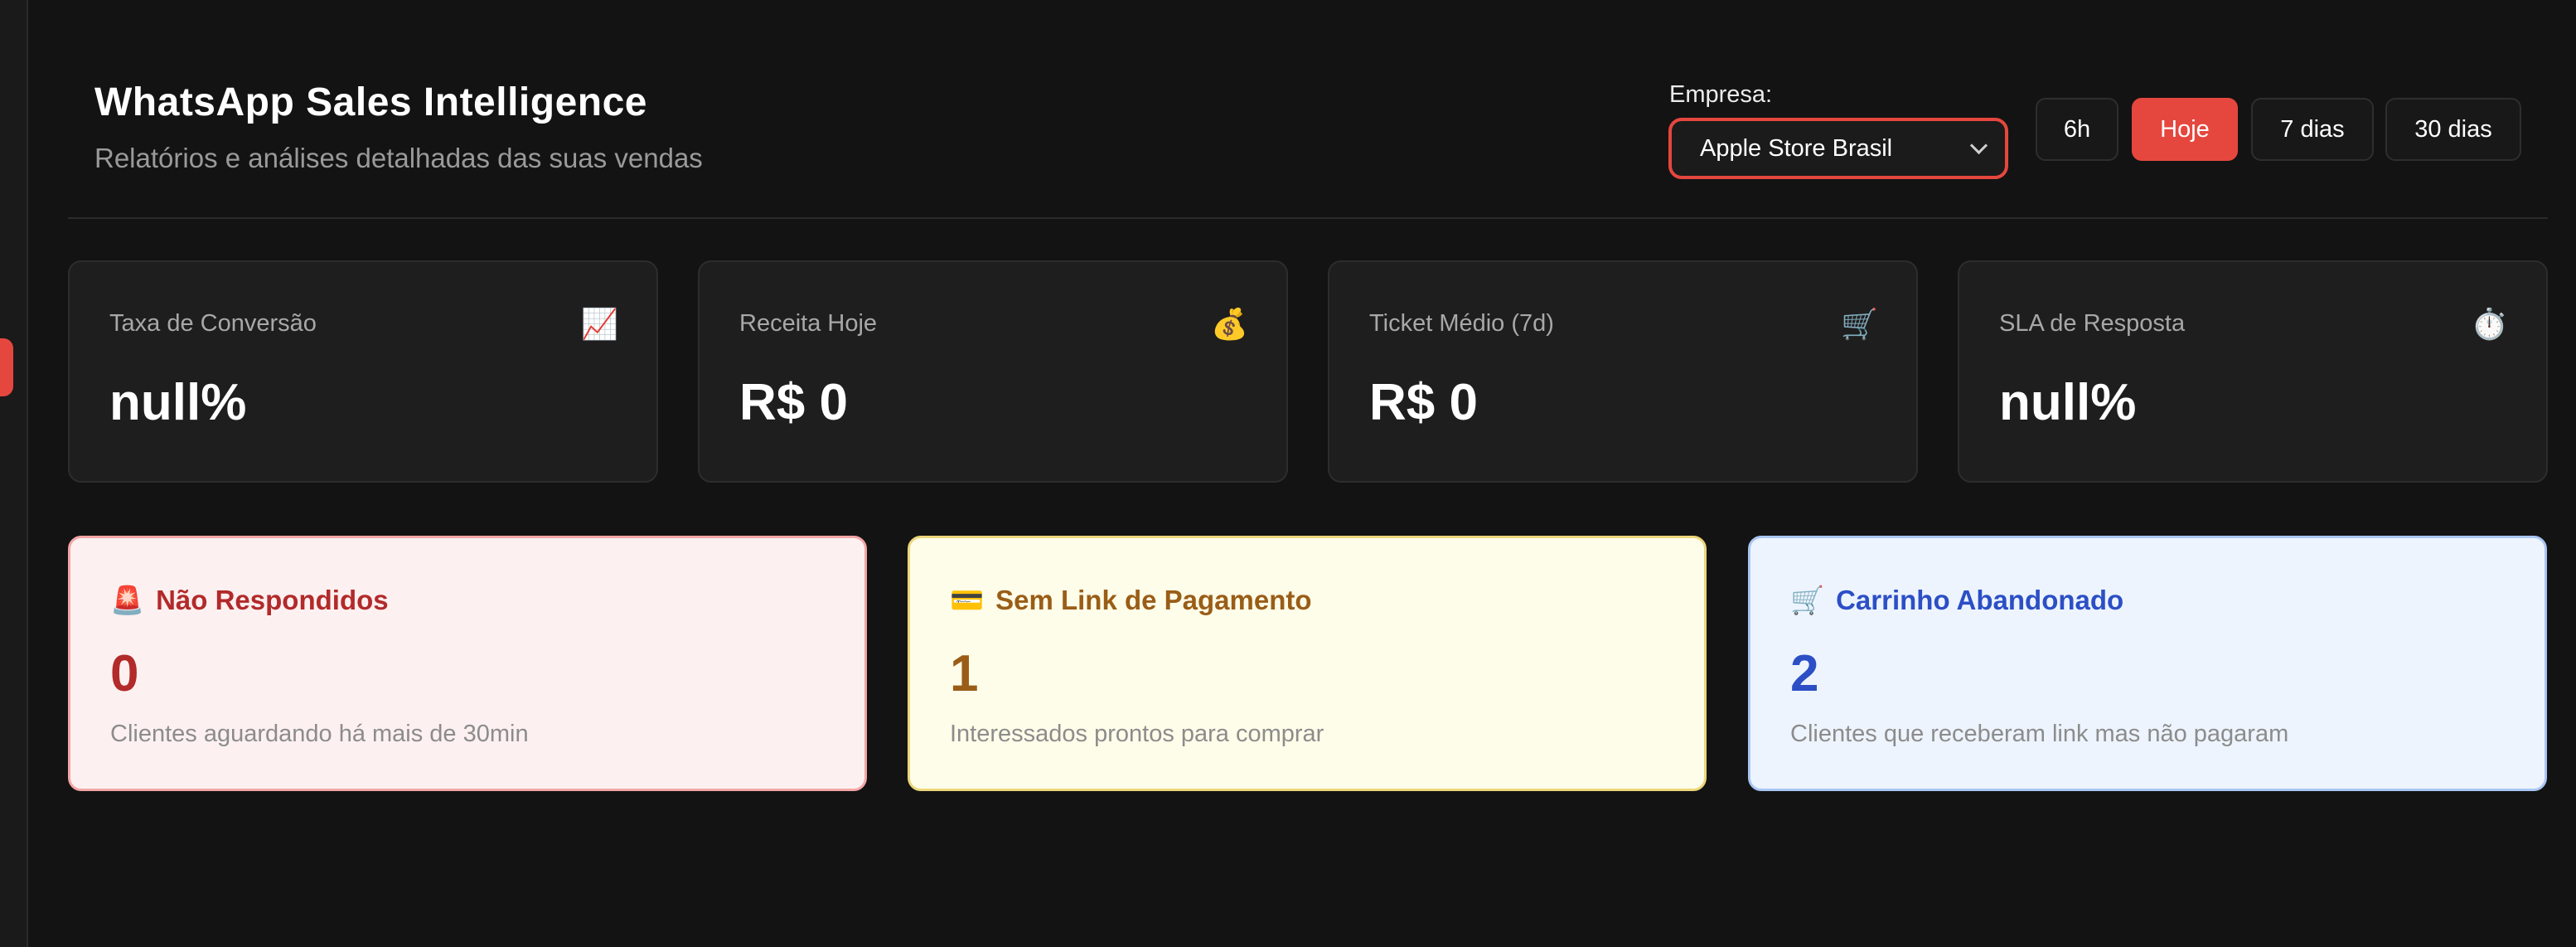 The width and height of the screenshot is (2576, 947). Describe the element at coordinates (363, 371) in the screenshot. I see `stat-card-conversion: Taxa de Conversão 📈 null%` at that location.